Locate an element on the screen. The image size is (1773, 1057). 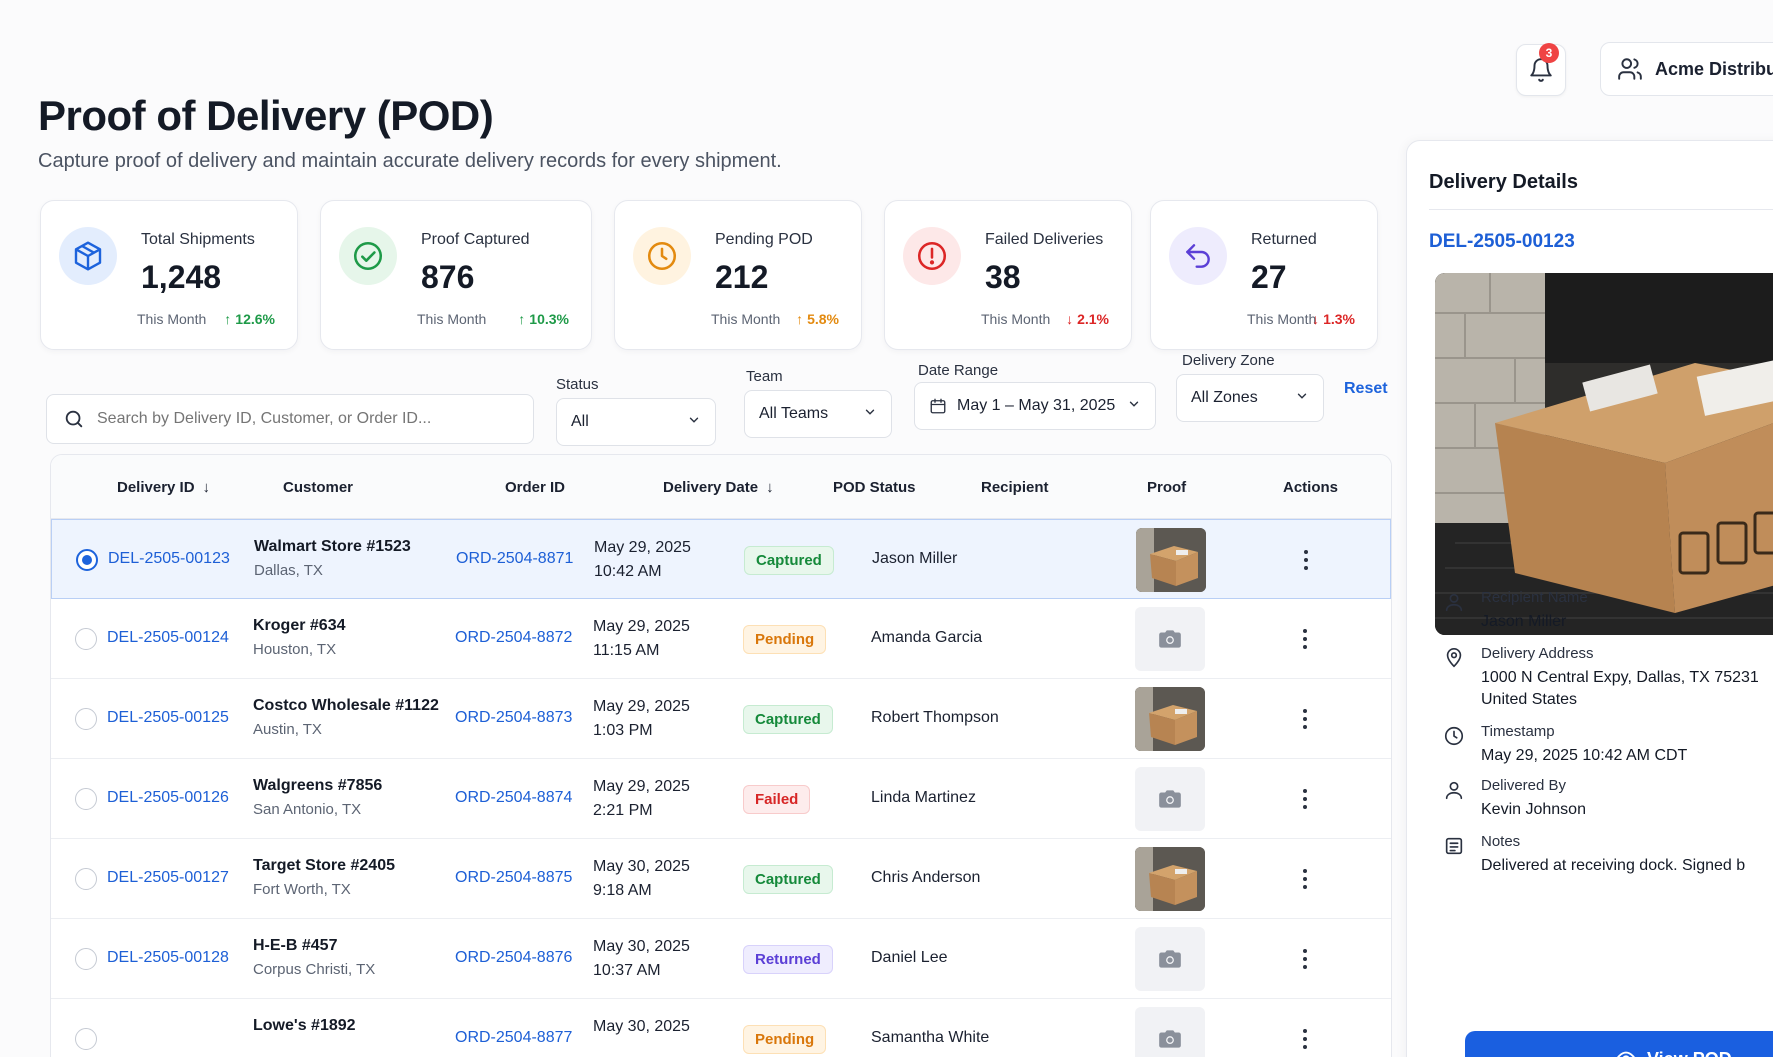
stat-change-value: 2.1% is located at coordinates (1093, 319).